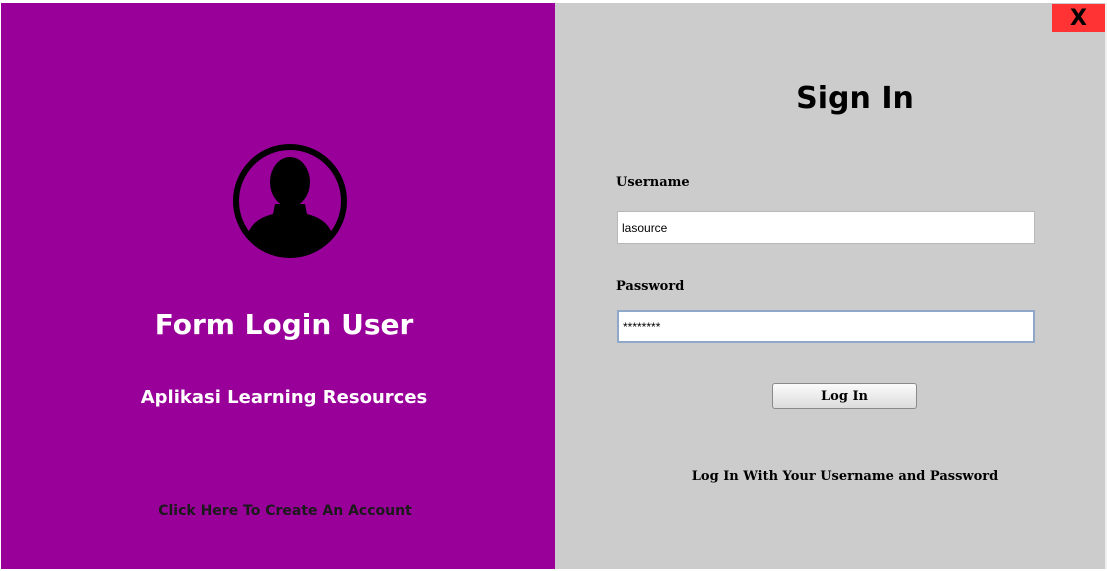 The image size is (1107, 571). Describe the element at coordinates (653, 182) in the screenshot. I see `username-label: Username` at that location.